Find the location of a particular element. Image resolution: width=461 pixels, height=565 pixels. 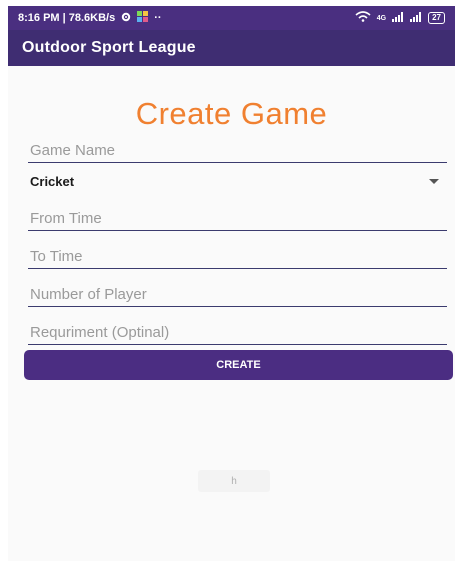

battery-icon: 27 is located at coordinates (436, 18).